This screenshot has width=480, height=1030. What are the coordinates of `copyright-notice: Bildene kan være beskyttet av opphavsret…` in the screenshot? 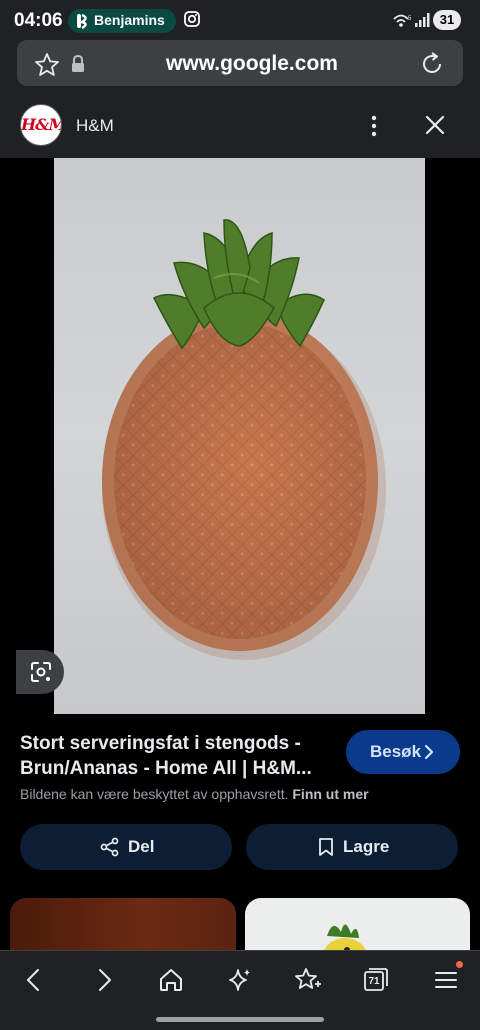 It's located at (194, 794).